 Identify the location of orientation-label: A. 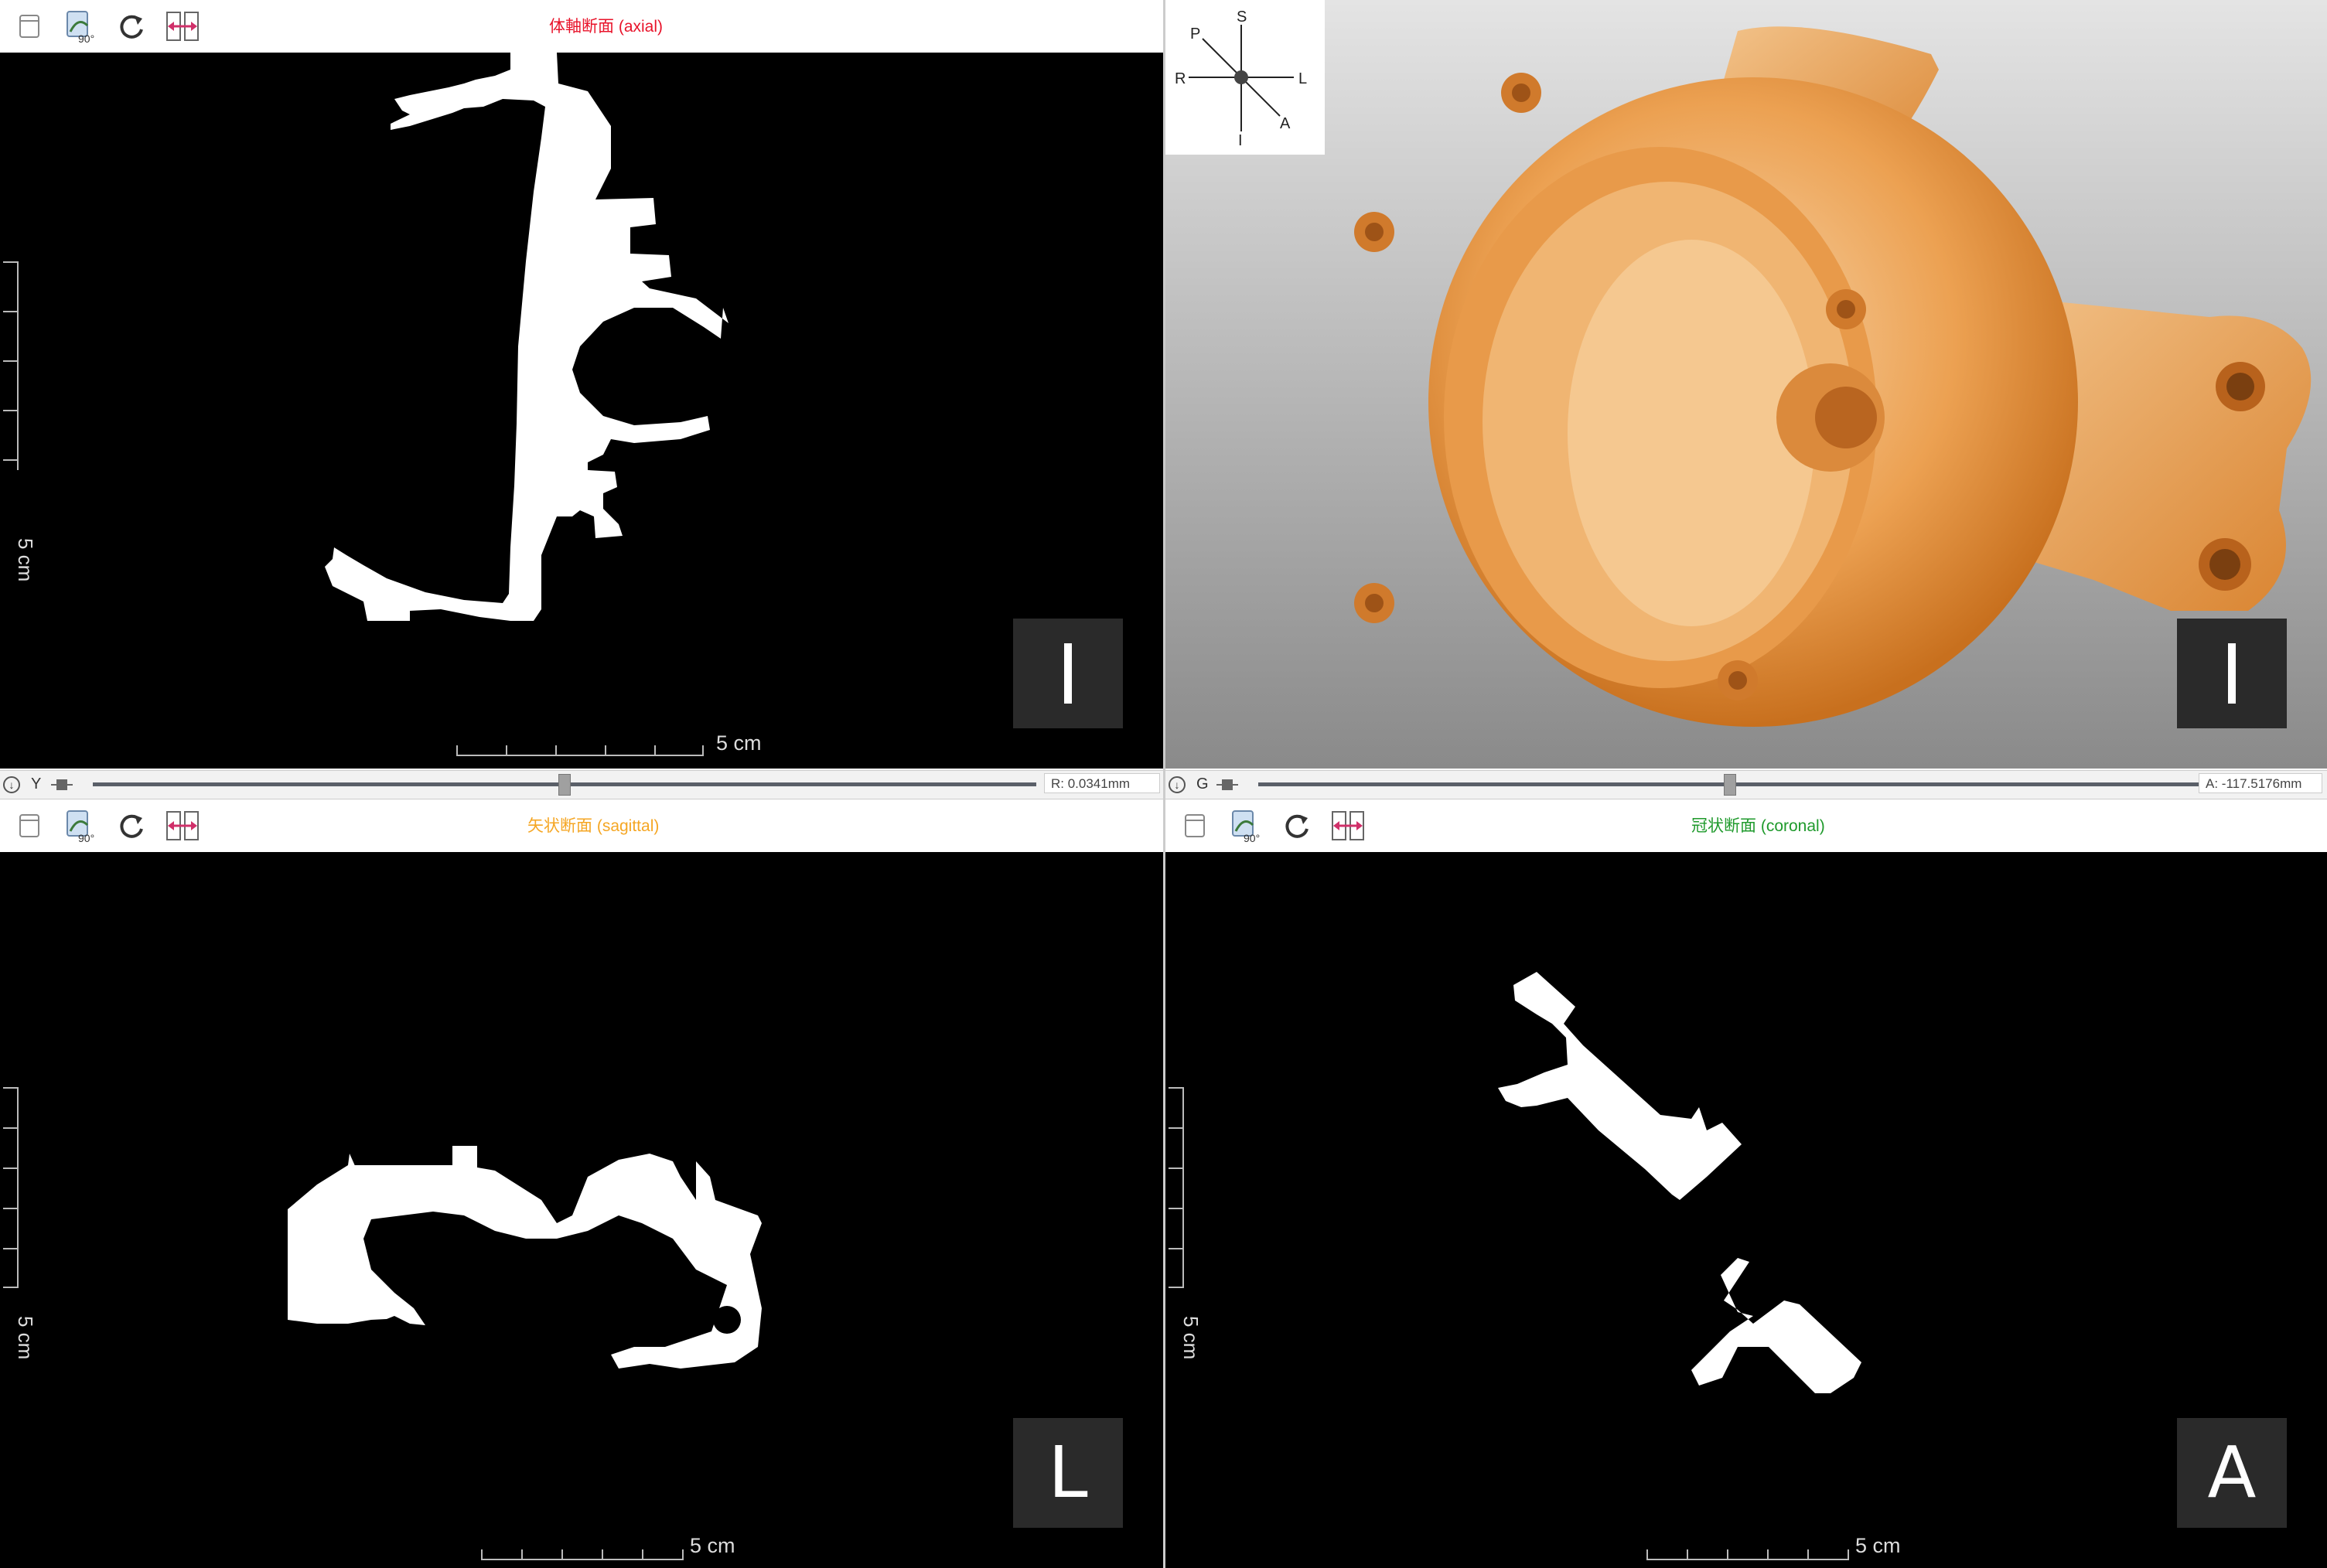
(2232, 1472).